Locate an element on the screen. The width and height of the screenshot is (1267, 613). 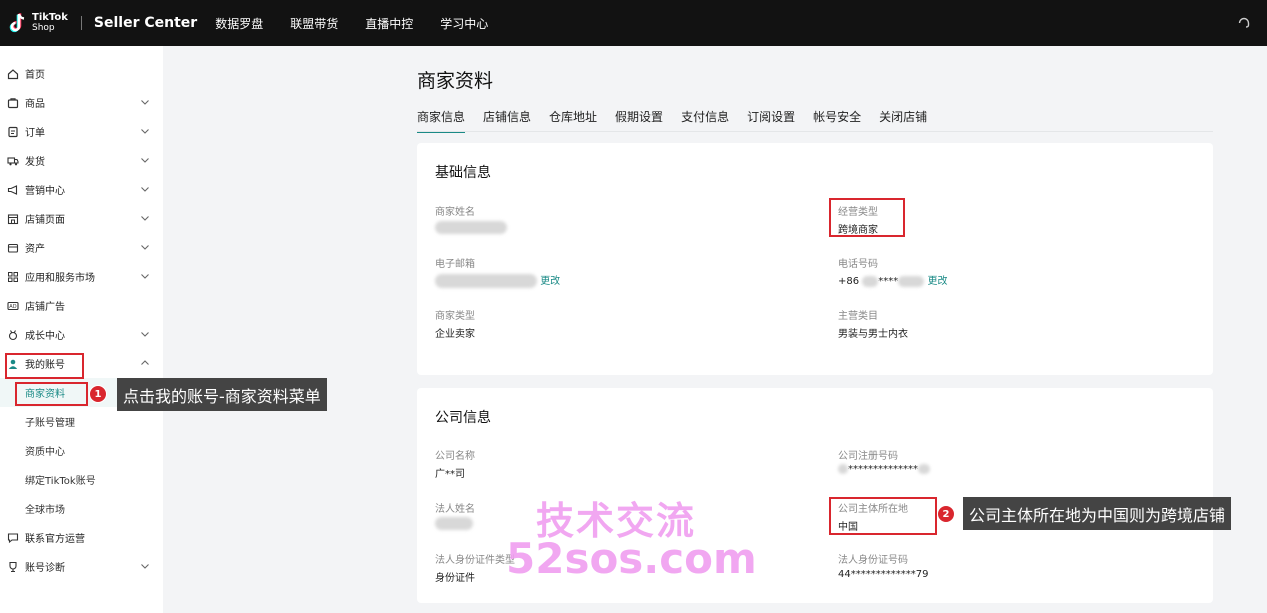
sidebar-item-products: 商品 is located at coordinates (81, 102).